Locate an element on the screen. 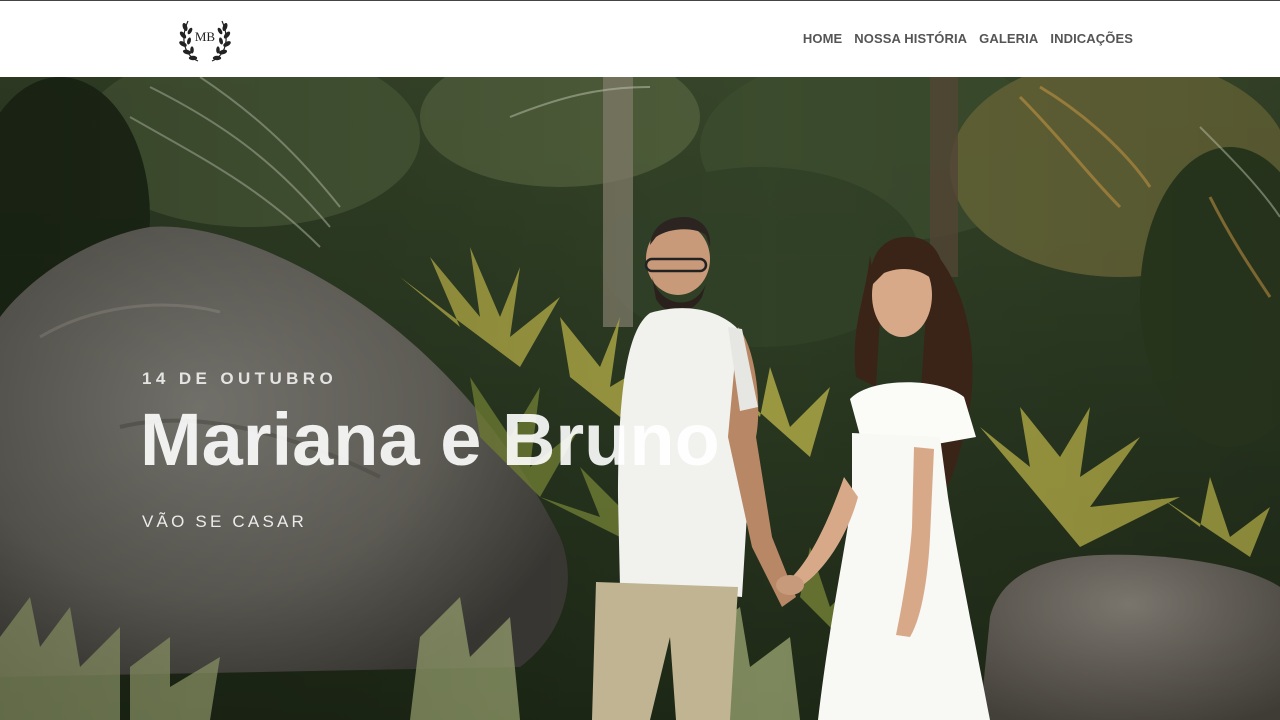 This screenshot has width=1280, height=720. hero-subtitle: VÃO SE CASAR is located at coordinates (224, 521).